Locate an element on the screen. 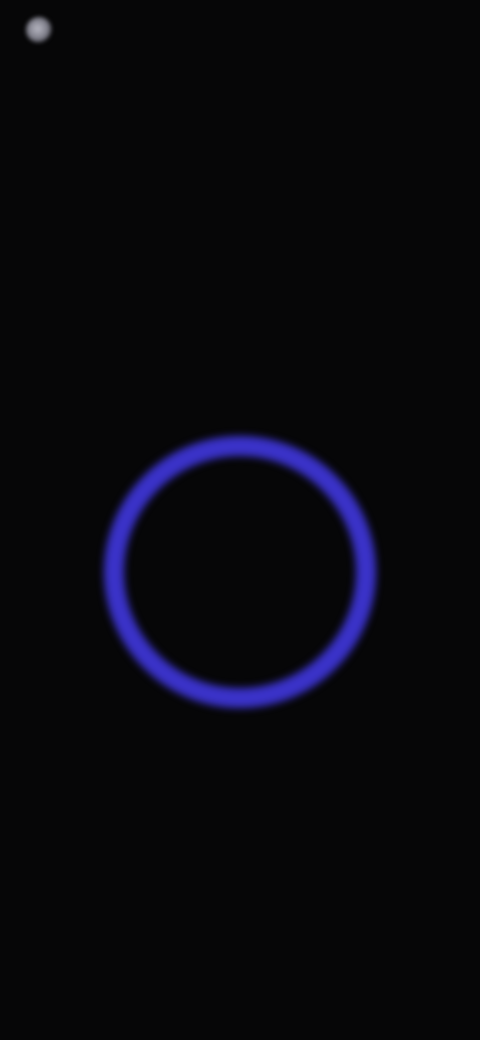  progress-center is located at coordinates (240, 521).